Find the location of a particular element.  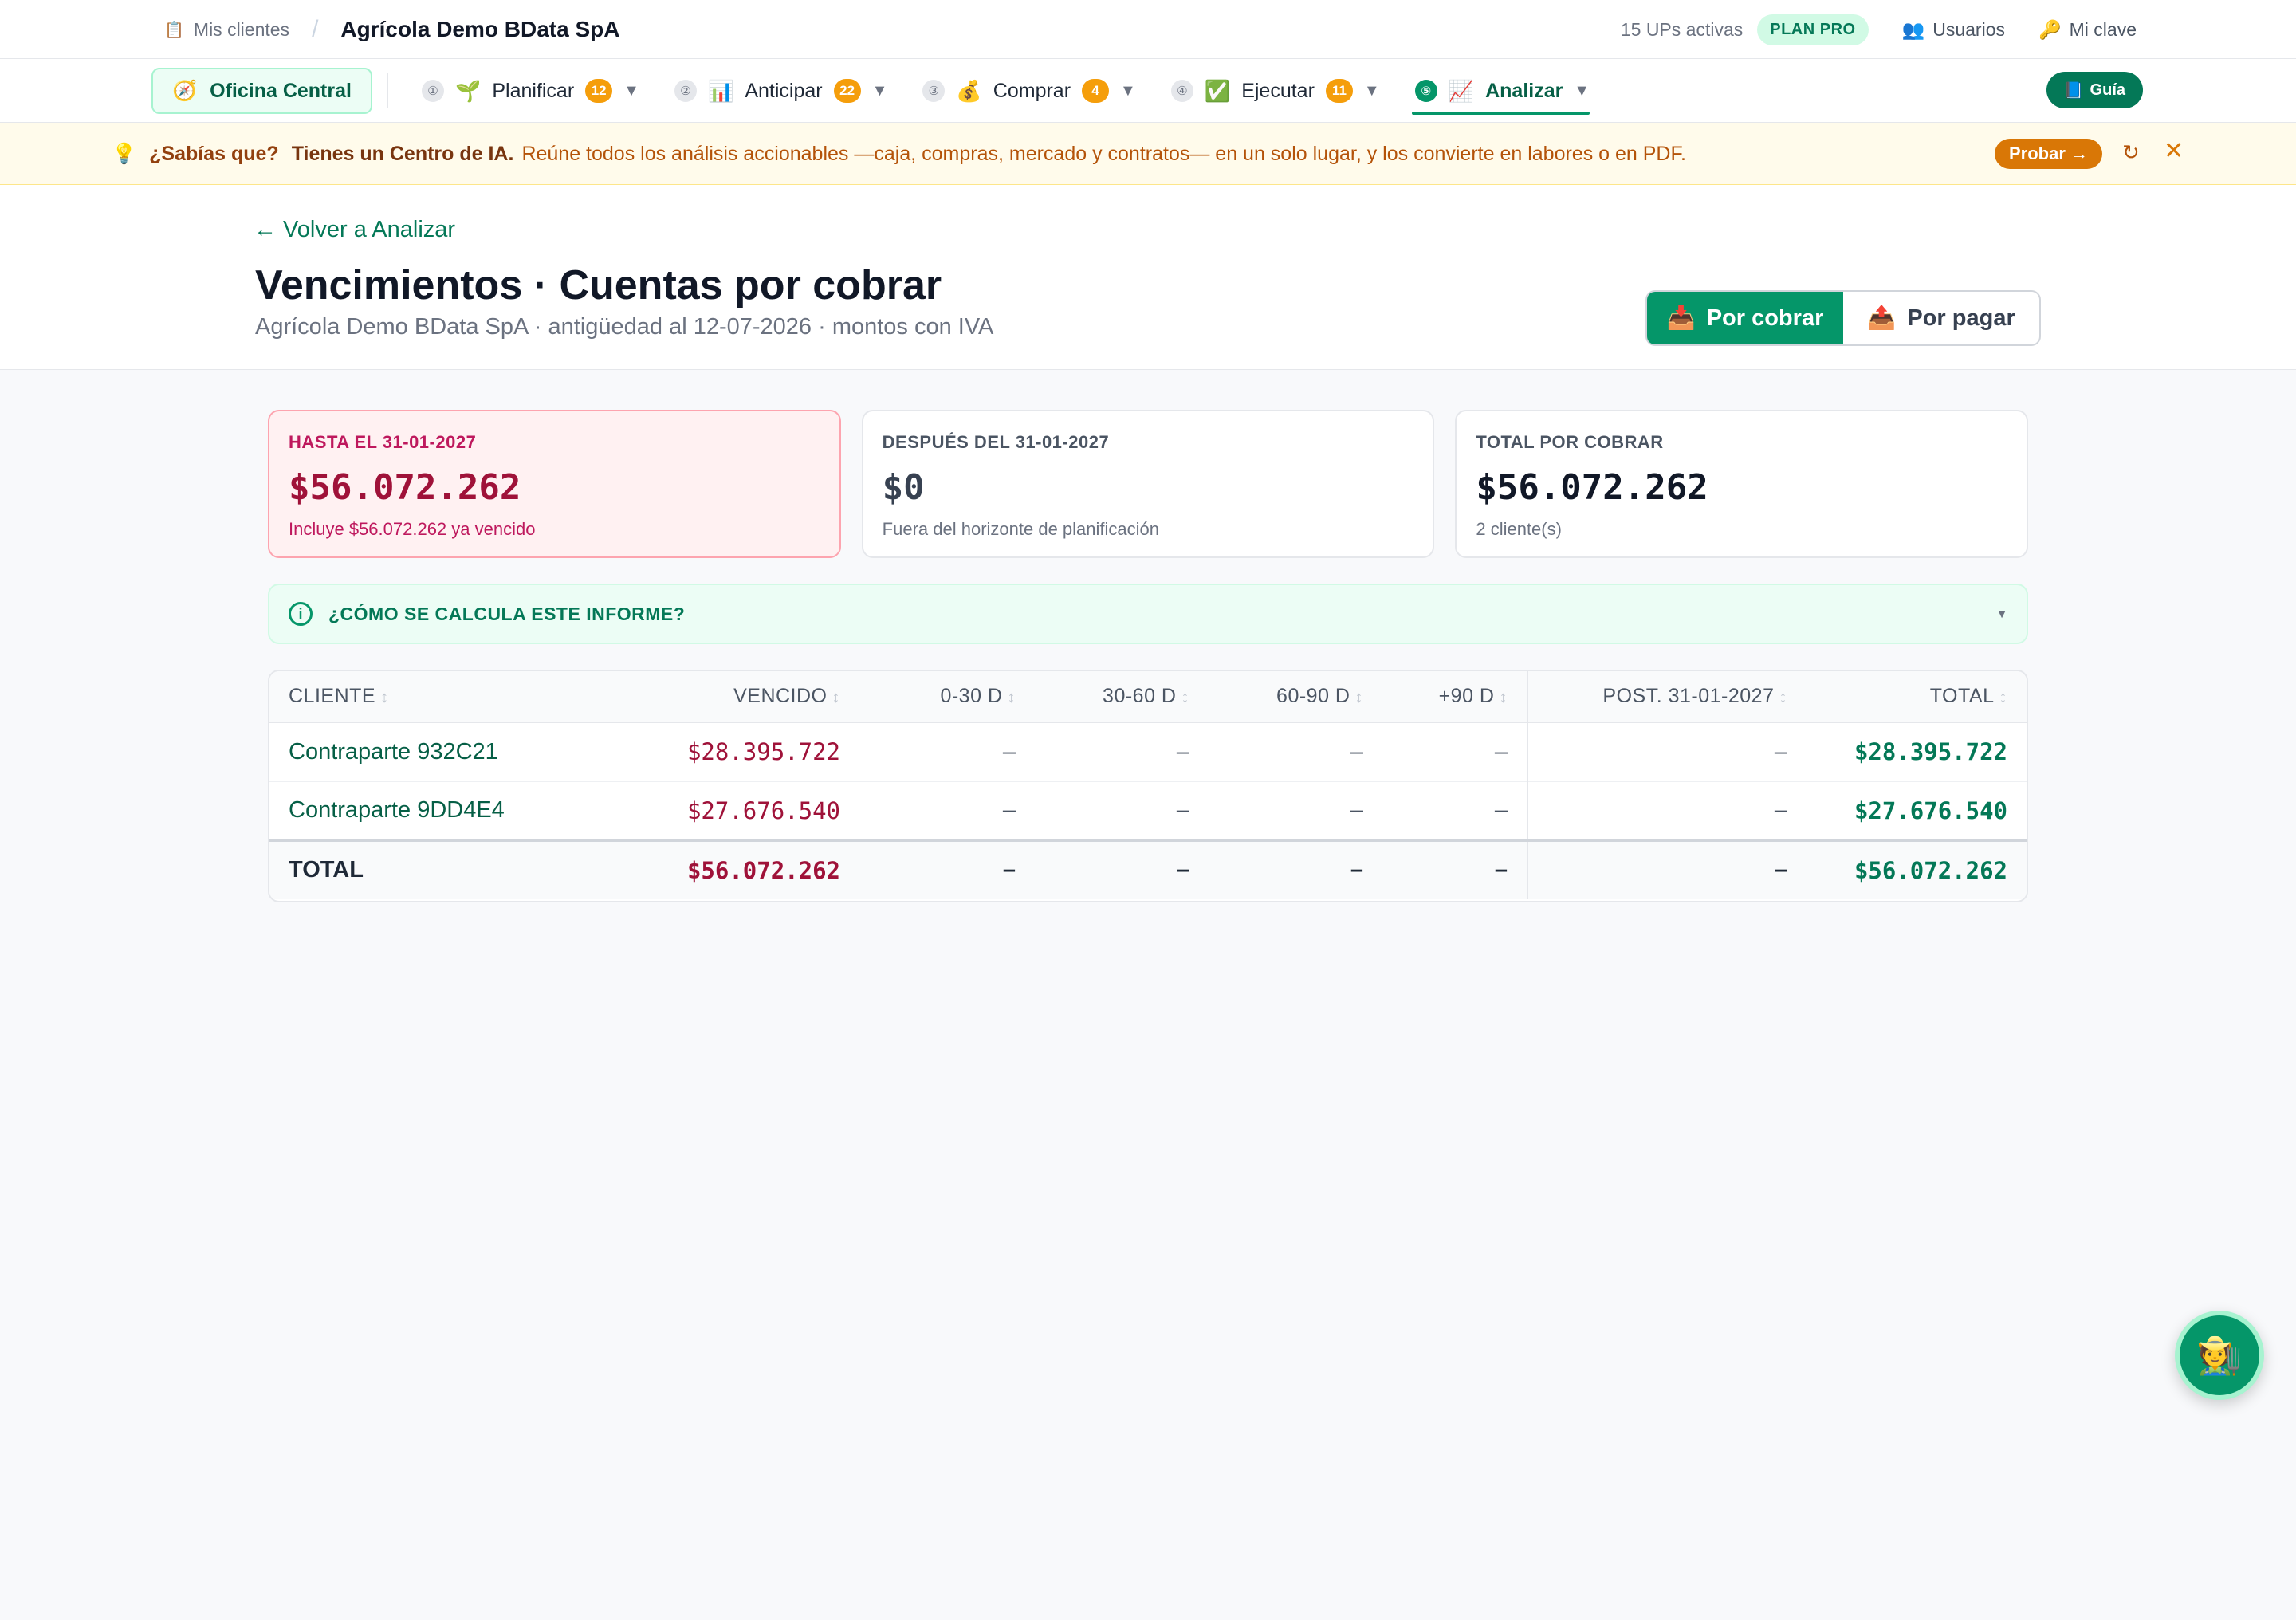

step-1-icon: ① is located at coordinates (432, 91).